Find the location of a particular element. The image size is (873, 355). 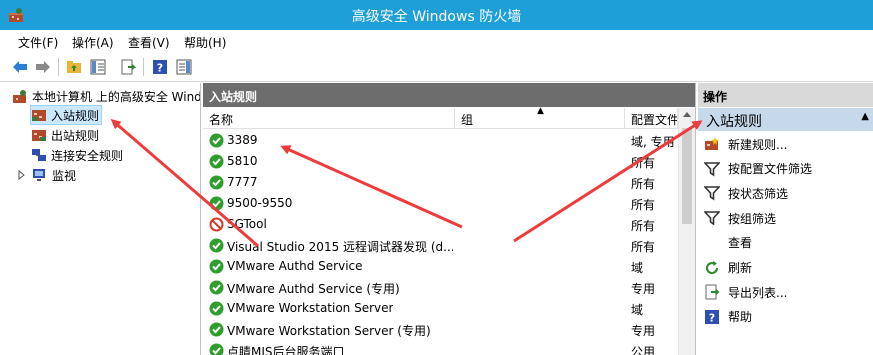

menu-bar: 文件(F) 操作(A) 查看(V) 帮助(H) is located at coordinates (436, 41).